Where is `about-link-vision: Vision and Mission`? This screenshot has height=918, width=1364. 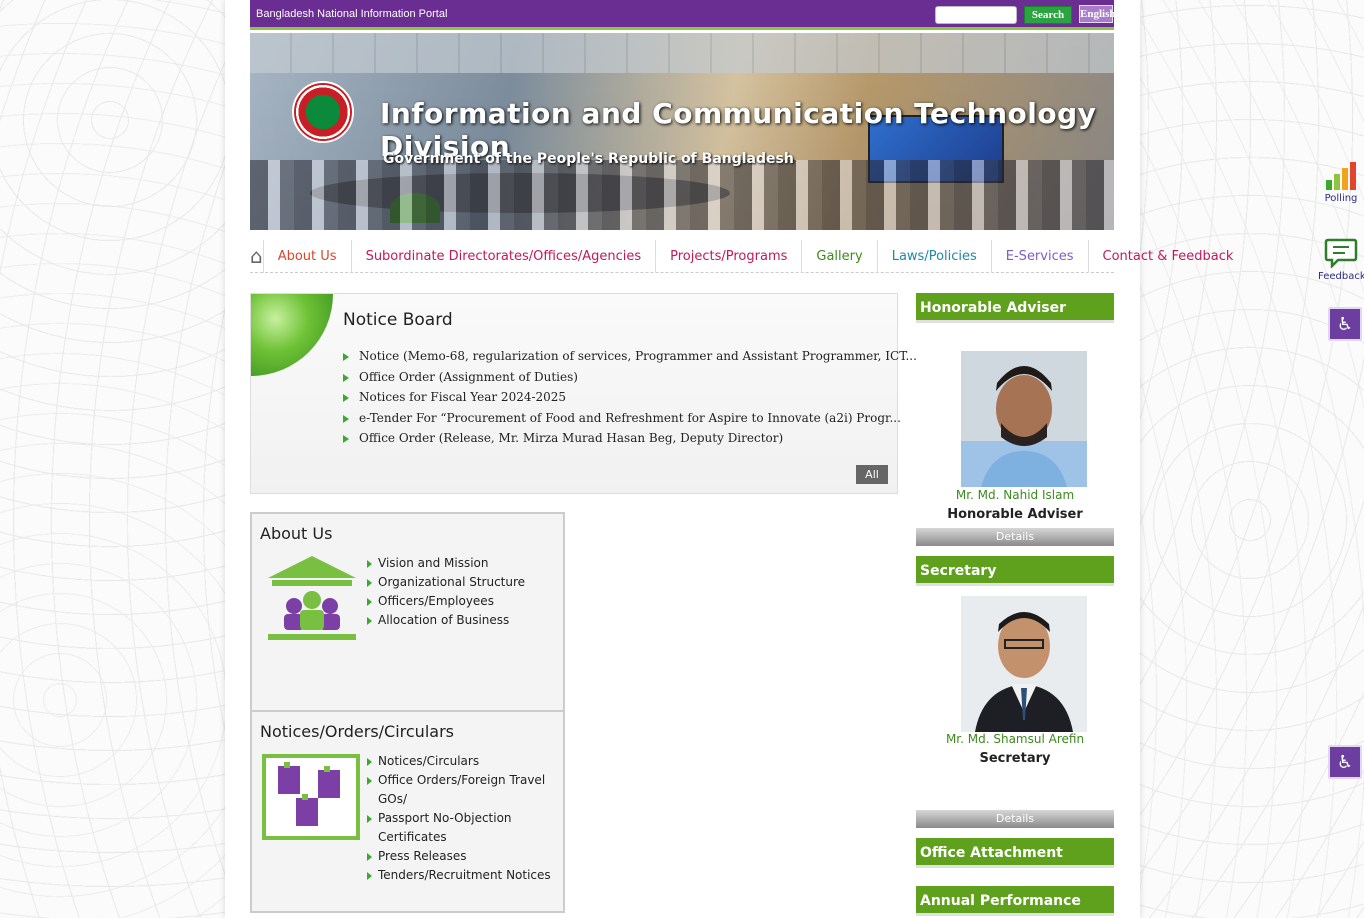 about-link-vision: Vision and Mission is located at coordinates (445, 563).